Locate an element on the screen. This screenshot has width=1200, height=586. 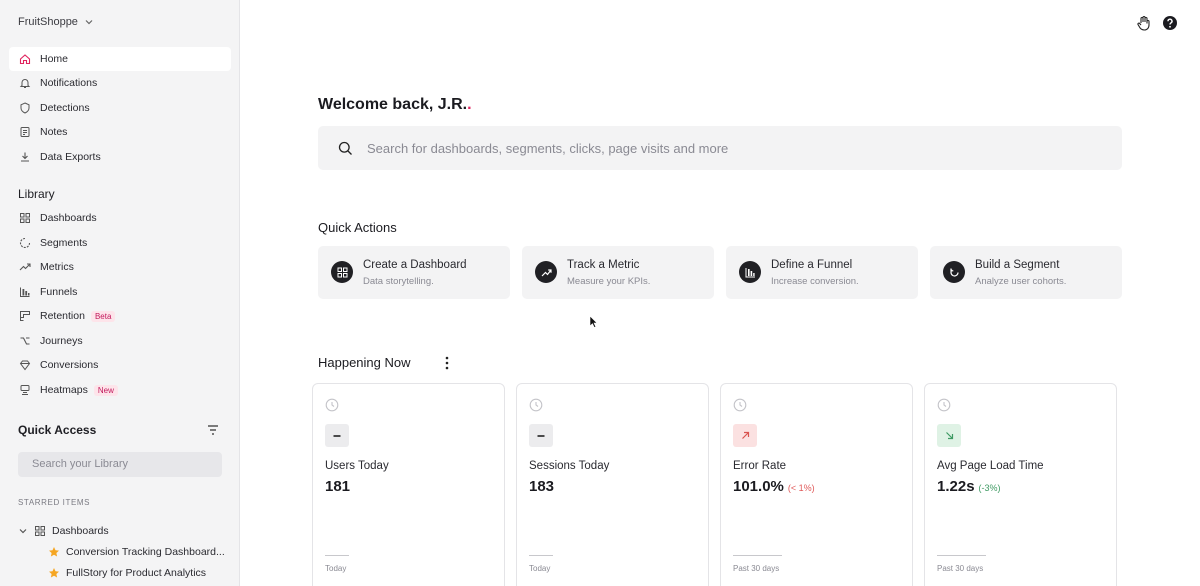
happening-now-heading: Happening Now is located at coordinates (364, 362).